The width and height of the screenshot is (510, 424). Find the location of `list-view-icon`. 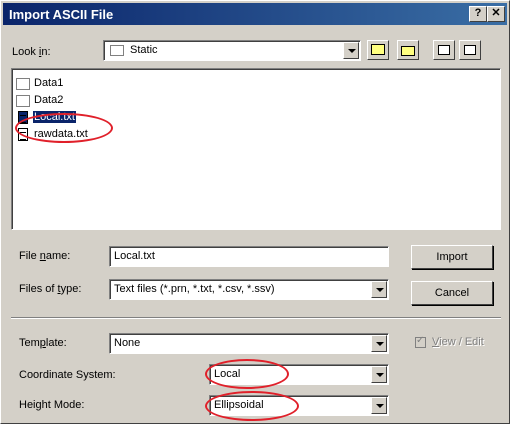

list-view-icon is located at coordinates (444, 50).